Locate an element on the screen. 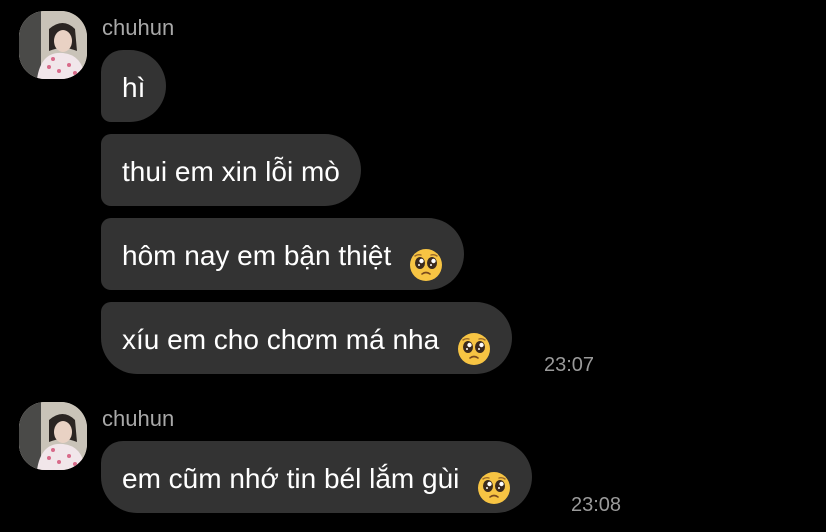 The height and width of the screenshot is (532, 826). message-bubble: thui em xin lỗi mò is located at coordinates (231, 170).